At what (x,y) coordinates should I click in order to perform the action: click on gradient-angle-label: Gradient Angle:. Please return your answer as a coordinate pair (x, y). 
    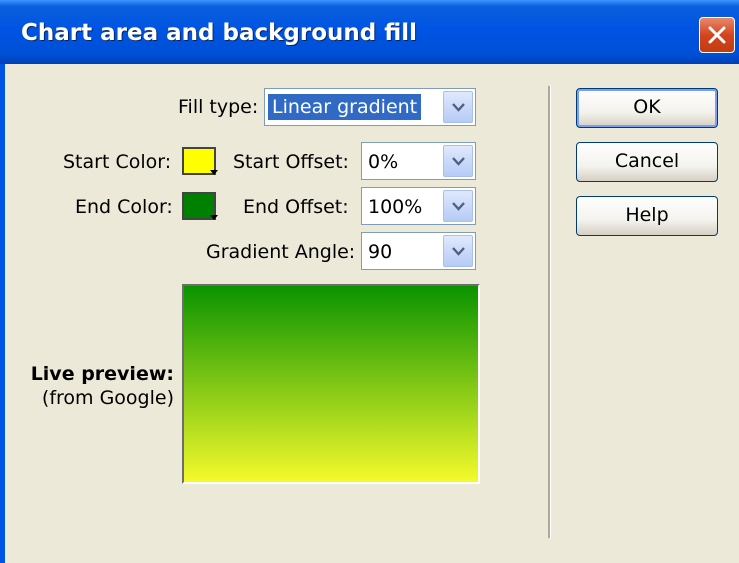
    Looking at the image, I should click on (281, 252).